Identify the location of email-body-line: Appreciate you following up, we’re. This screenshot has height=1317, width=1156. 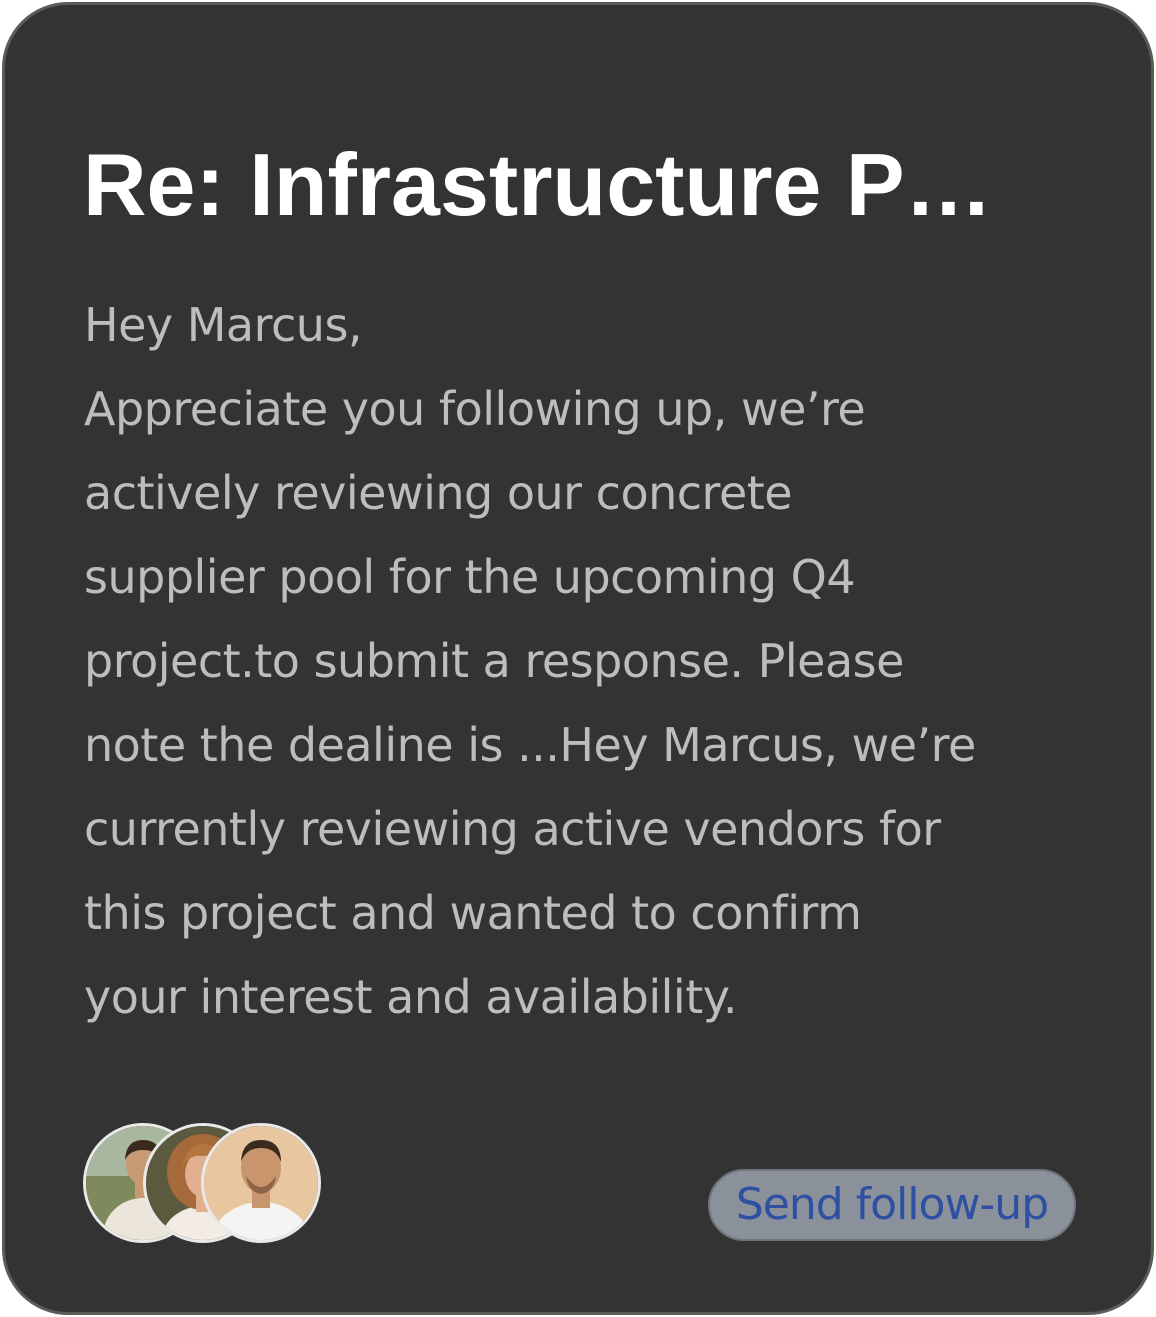
(475, 409).